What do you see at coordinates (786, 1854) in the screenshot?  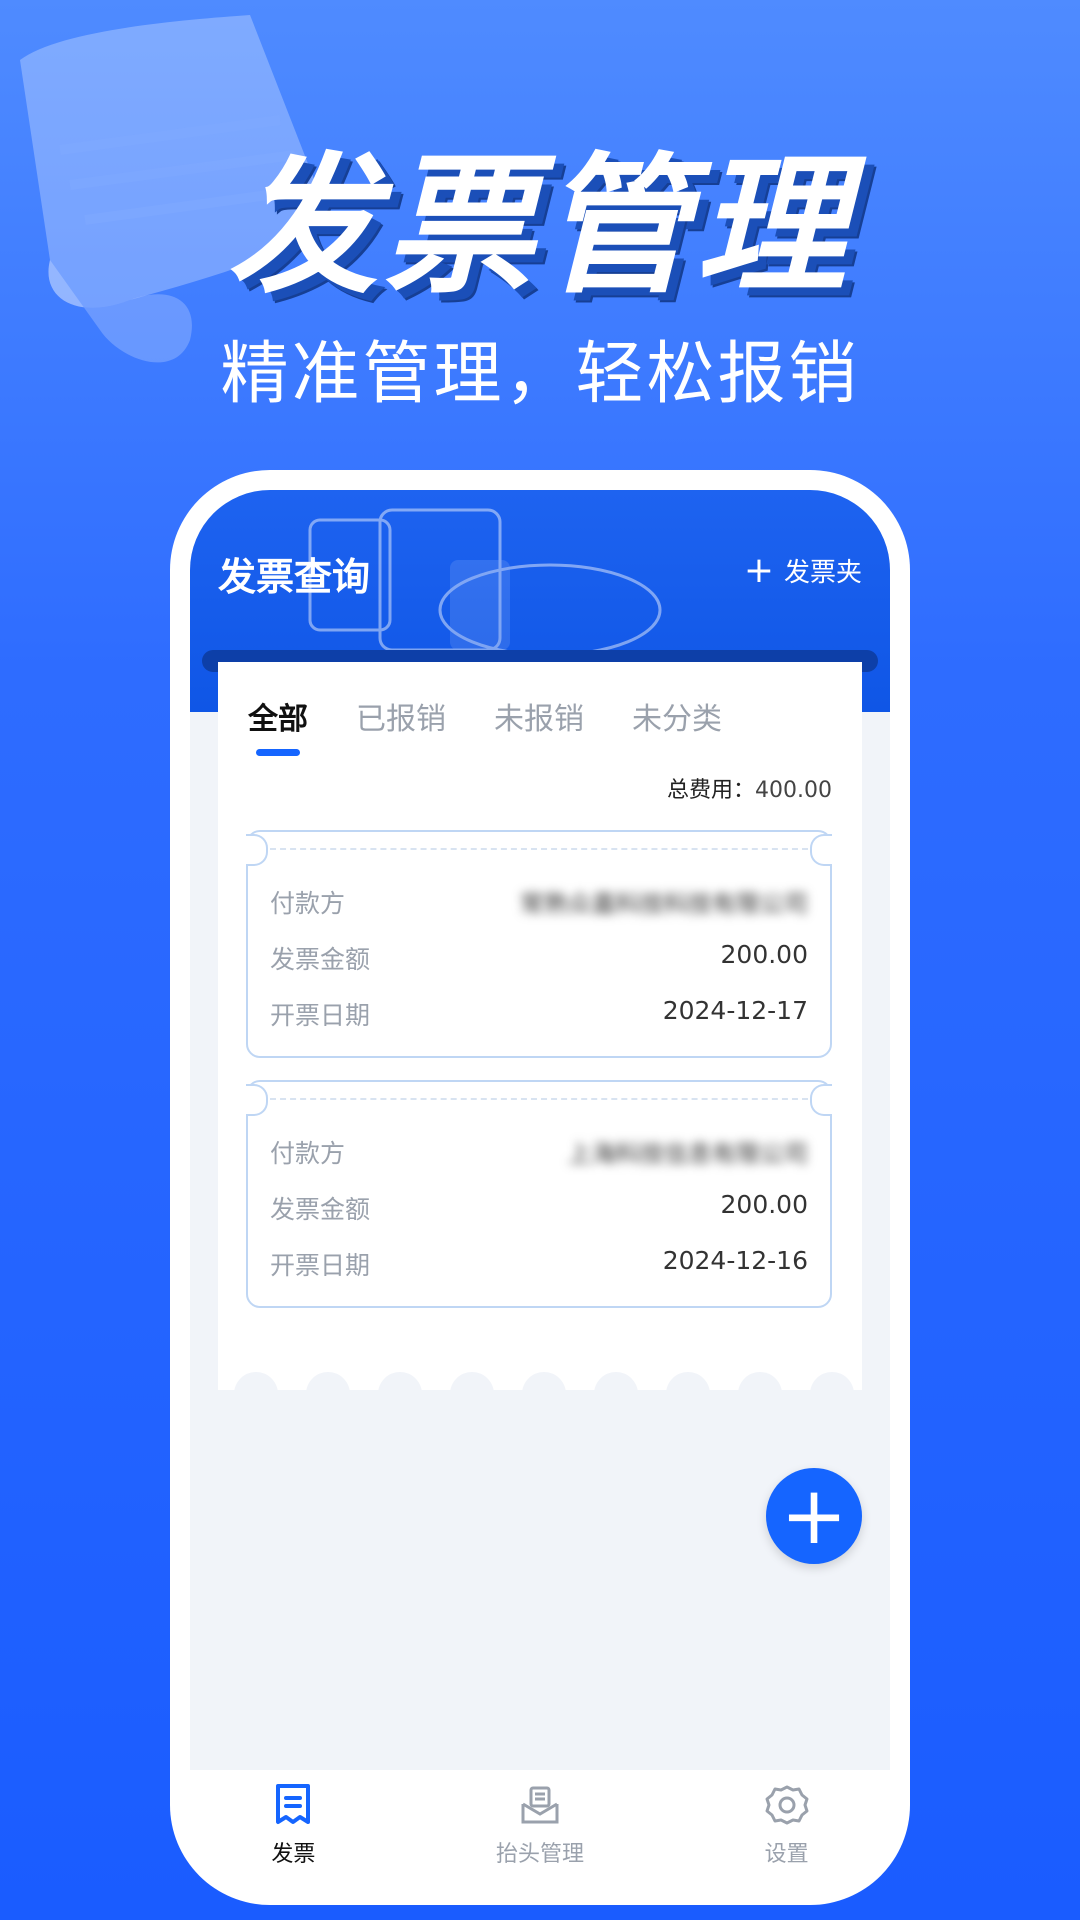 I see `nav-label: 设置` at bounding box center [786, 1854].